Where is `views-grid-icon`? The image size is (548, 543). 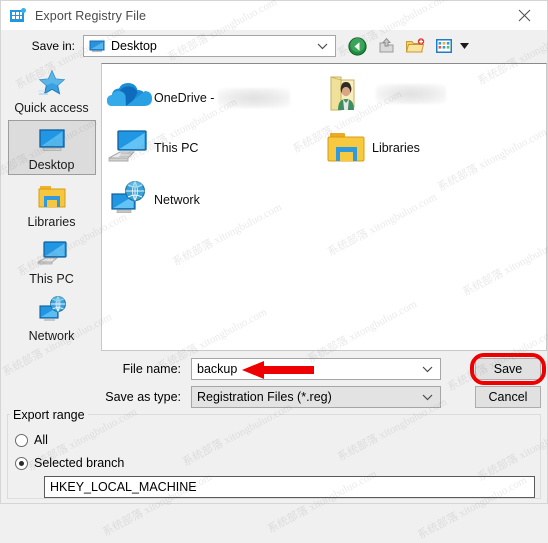 views-grid-icon is located at coordinates (444, 46).